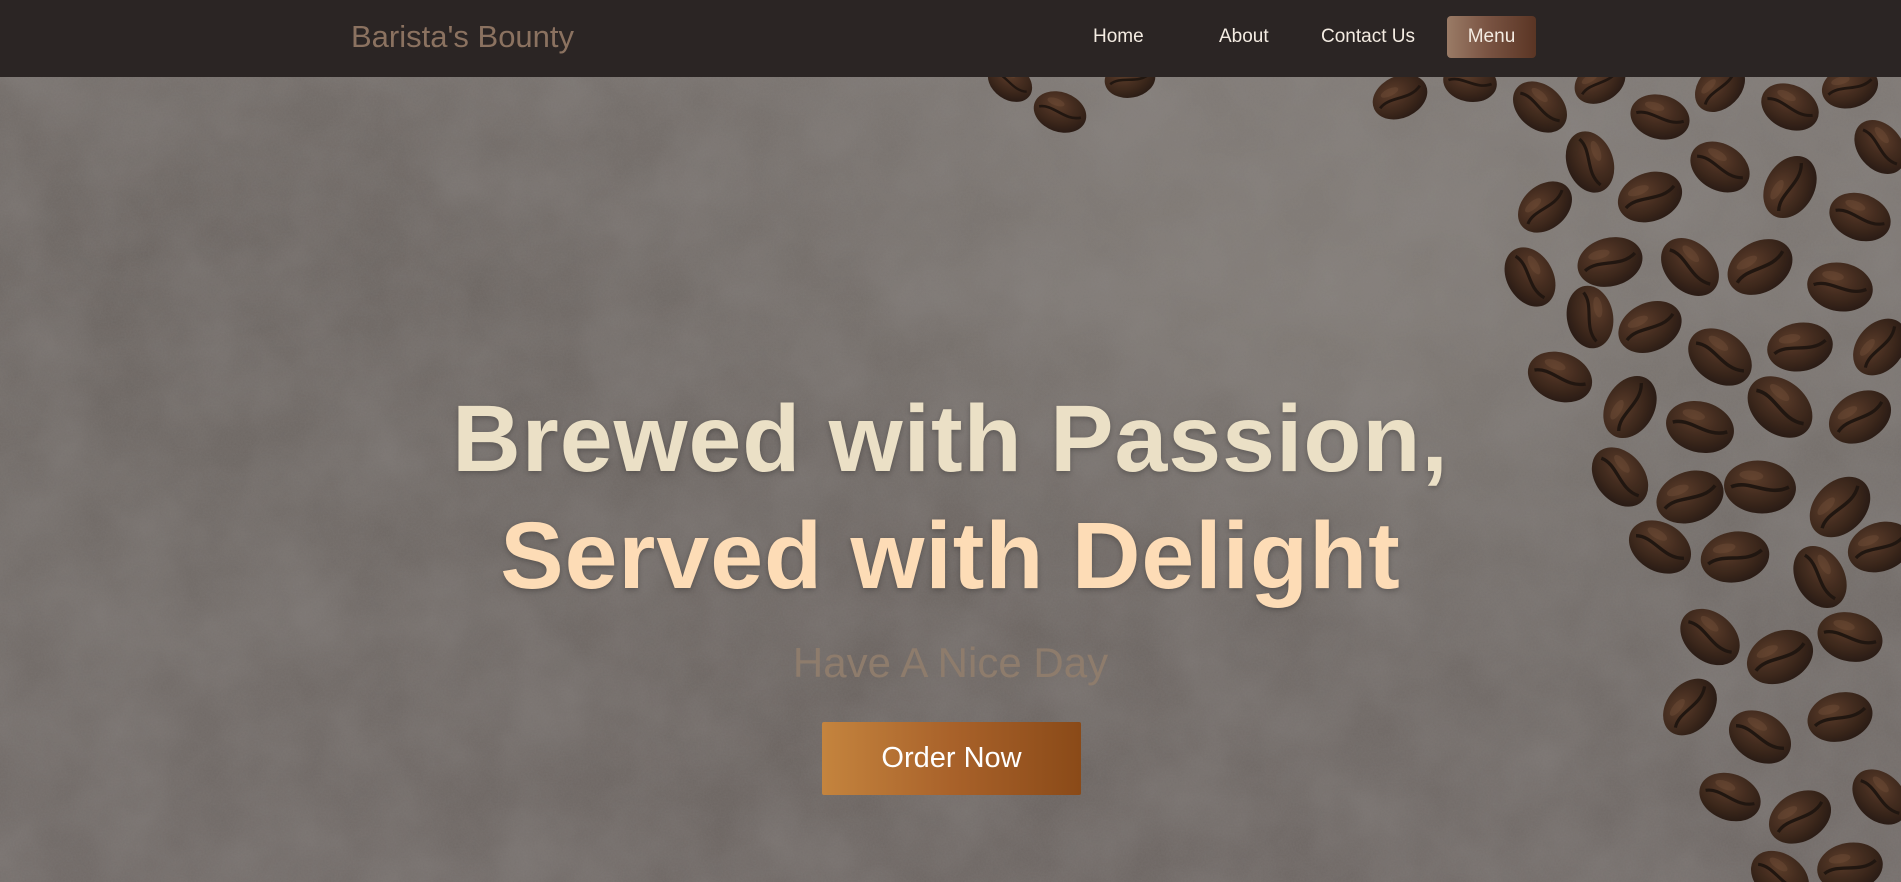  What do you see at coordinates (1491, 37) in the screenshot?
I see `nav-menu-button: Menu` at bounding box center [1491, 37].